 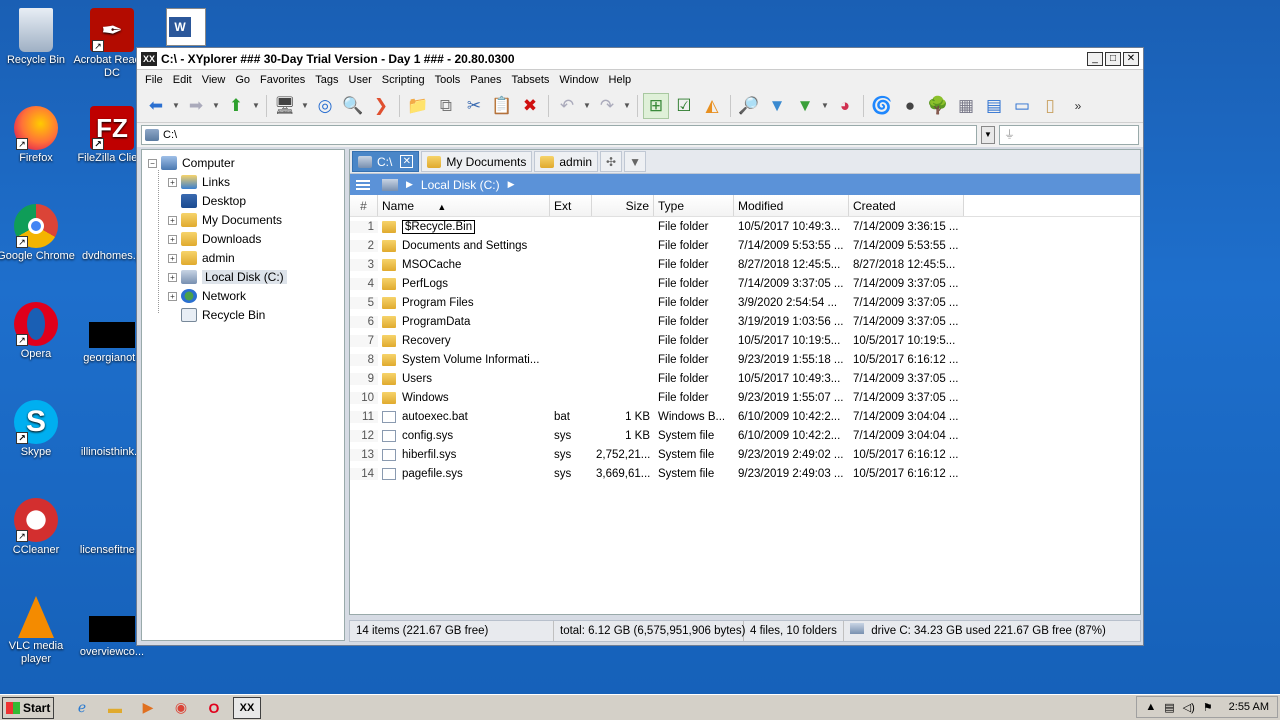 What do you see at coordinates (409, 184) in the screenshot?
I see `breadcrumb-chevron-icon: ▶` at bounding box center [409, 184].